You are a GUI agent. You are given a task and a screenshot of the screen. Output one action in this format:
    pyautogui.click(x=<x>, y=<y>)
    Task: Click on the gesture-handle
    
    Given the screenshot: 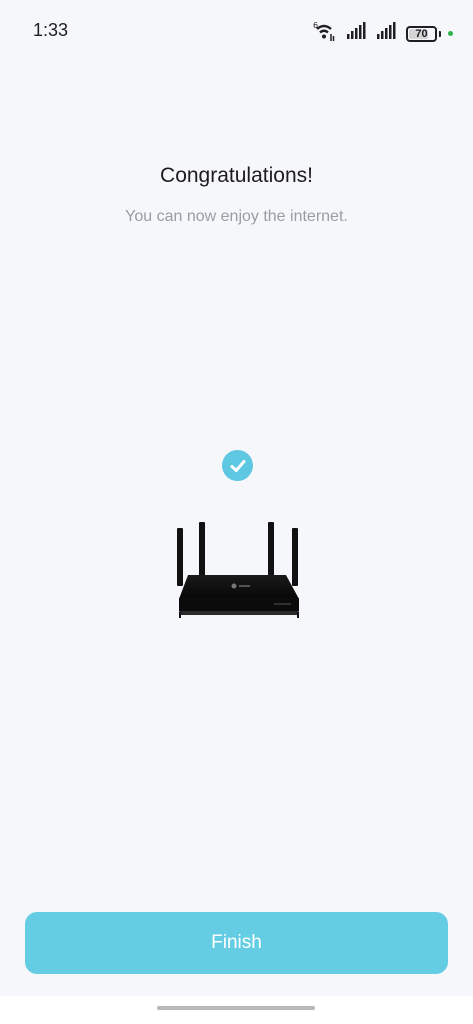 What is the action you would take?
    pyautogui.click(x=236, y=1008)
    